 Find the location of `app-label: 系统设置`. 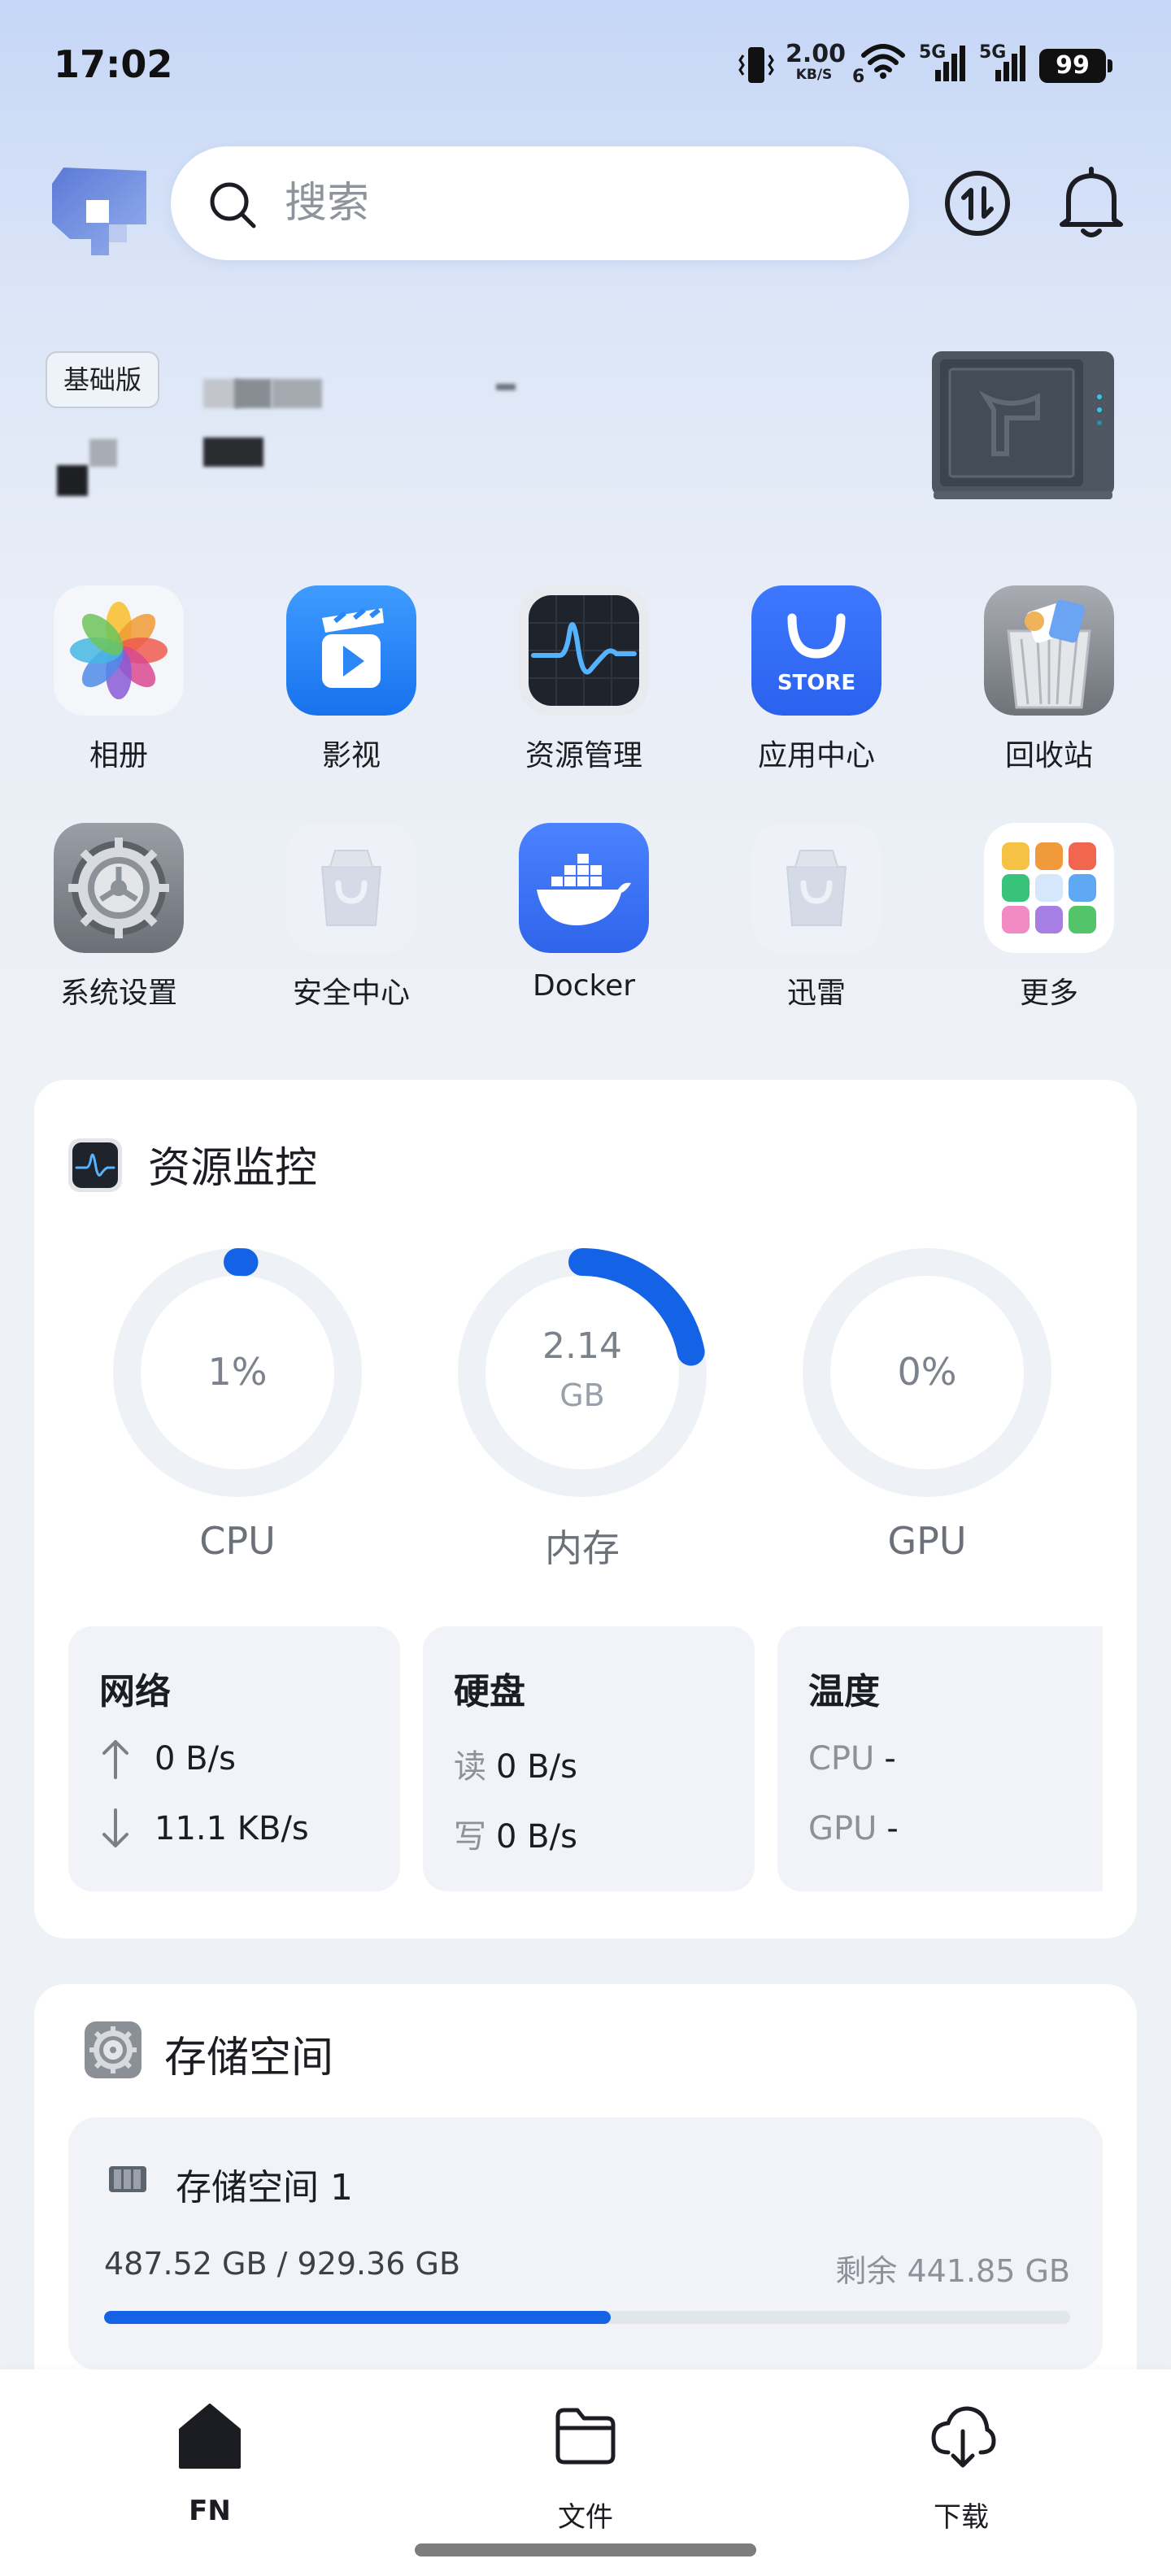

app-label: 系统设置 is located at coordinates (118, 994).